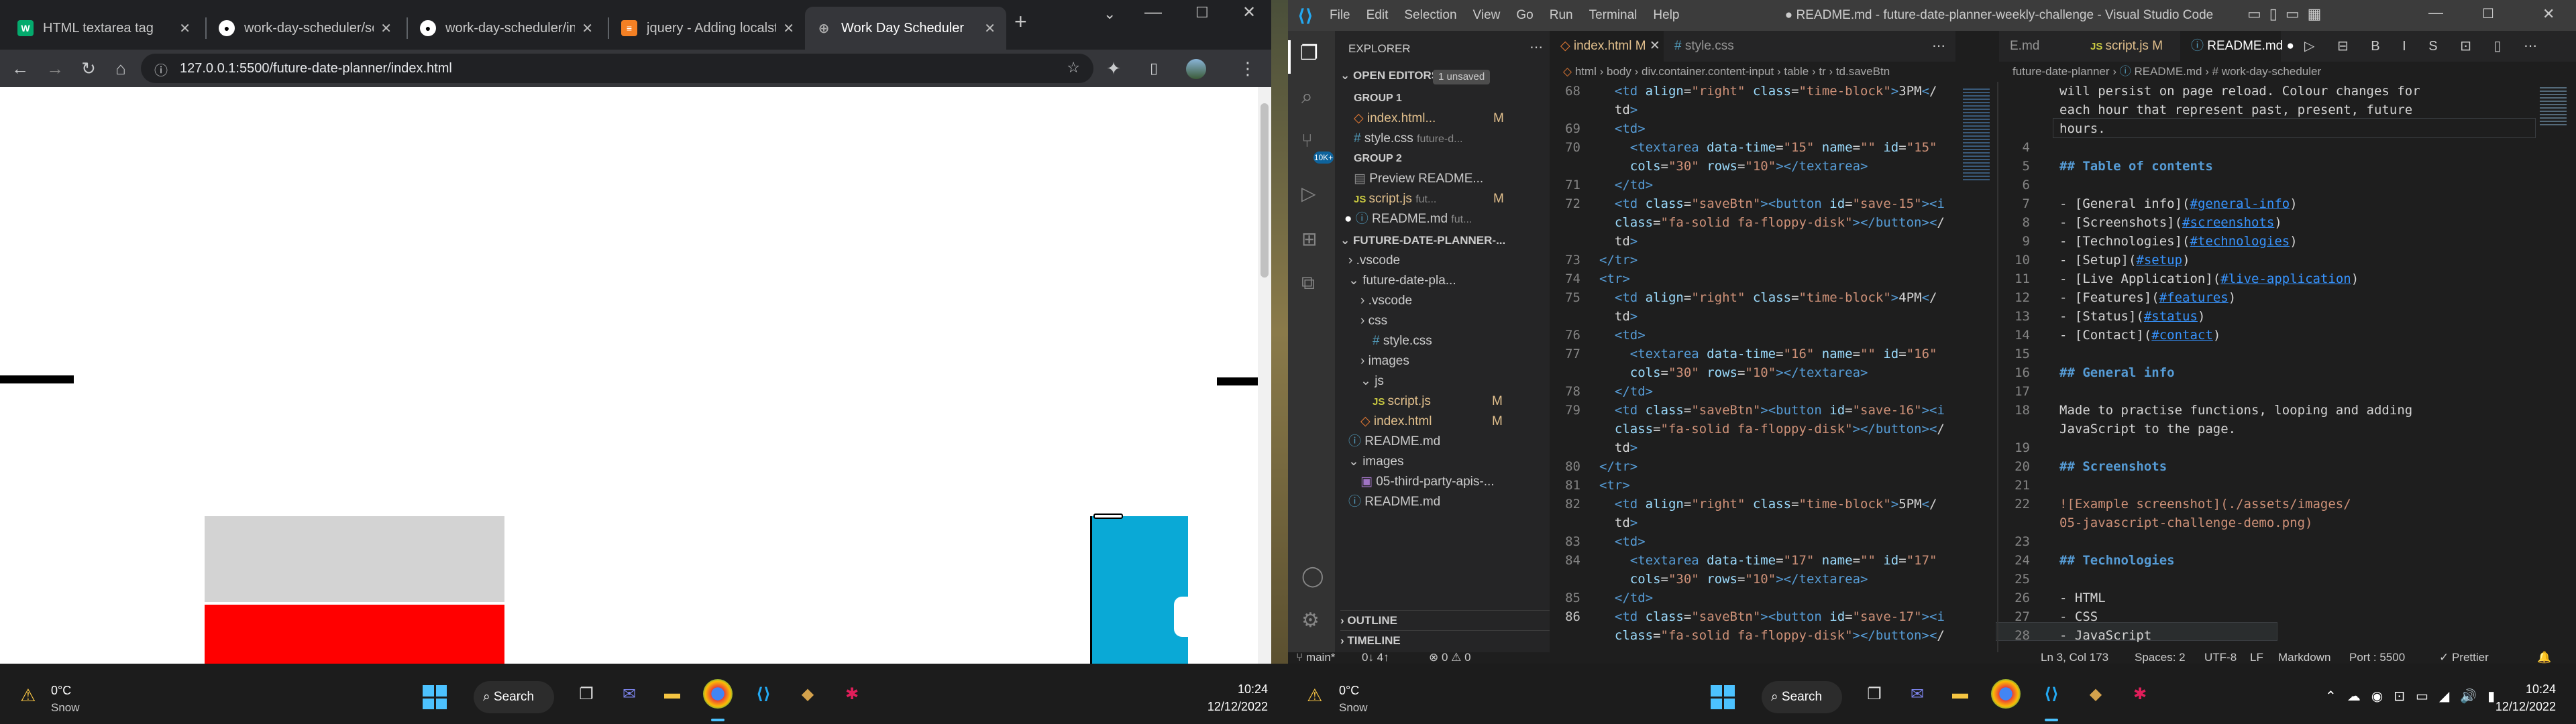  Describe the element at coordinates (2425, 46) in the screenshot. I see `editor-actions: ▷ ⊟ B I S ⊡ ▯ ⋯` at that location.